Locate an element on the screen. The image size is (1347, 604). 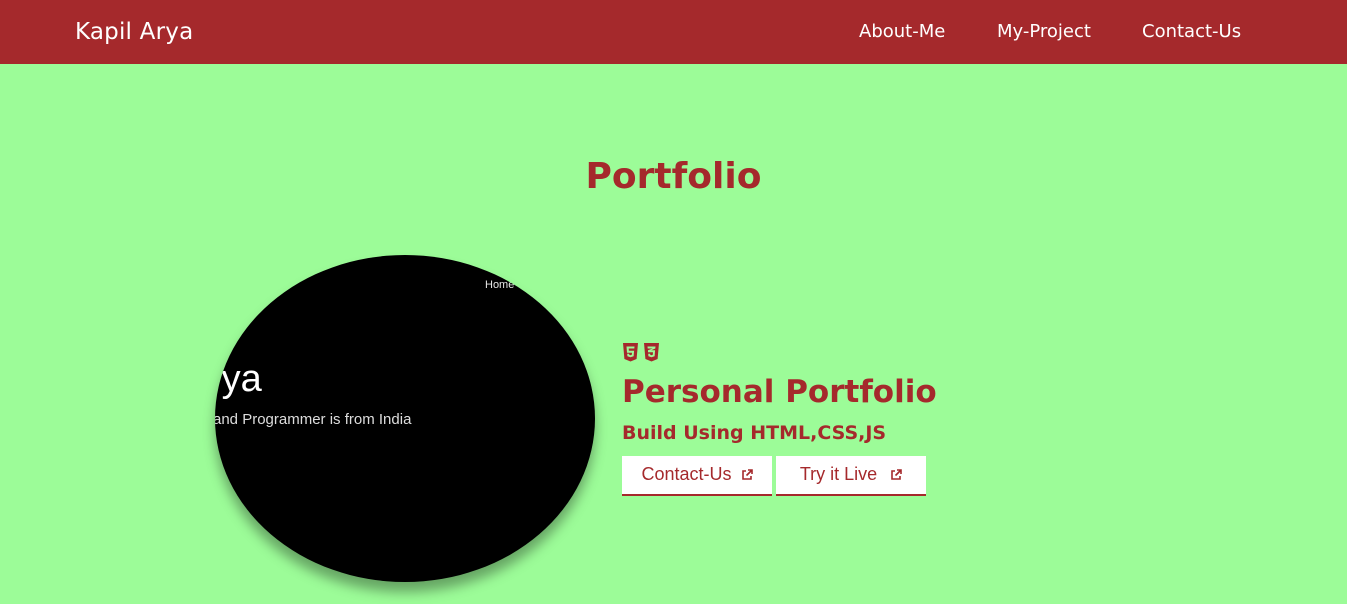
css3-icon is located at coordinates (651, 352).